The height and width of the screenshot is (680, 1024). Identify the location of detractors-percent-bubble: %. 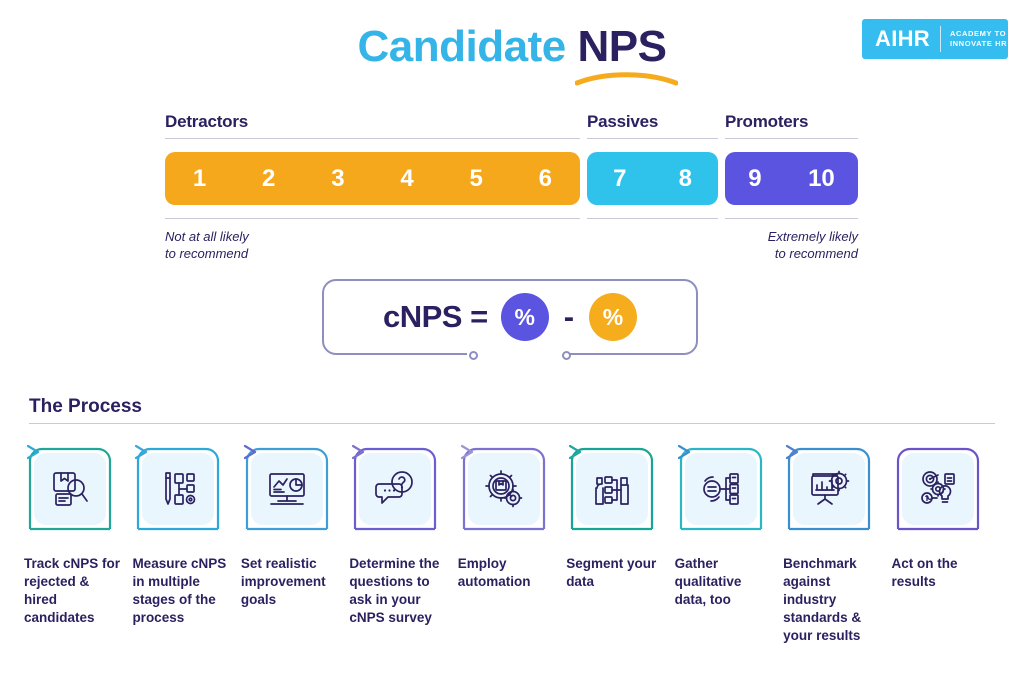
(613, 317).